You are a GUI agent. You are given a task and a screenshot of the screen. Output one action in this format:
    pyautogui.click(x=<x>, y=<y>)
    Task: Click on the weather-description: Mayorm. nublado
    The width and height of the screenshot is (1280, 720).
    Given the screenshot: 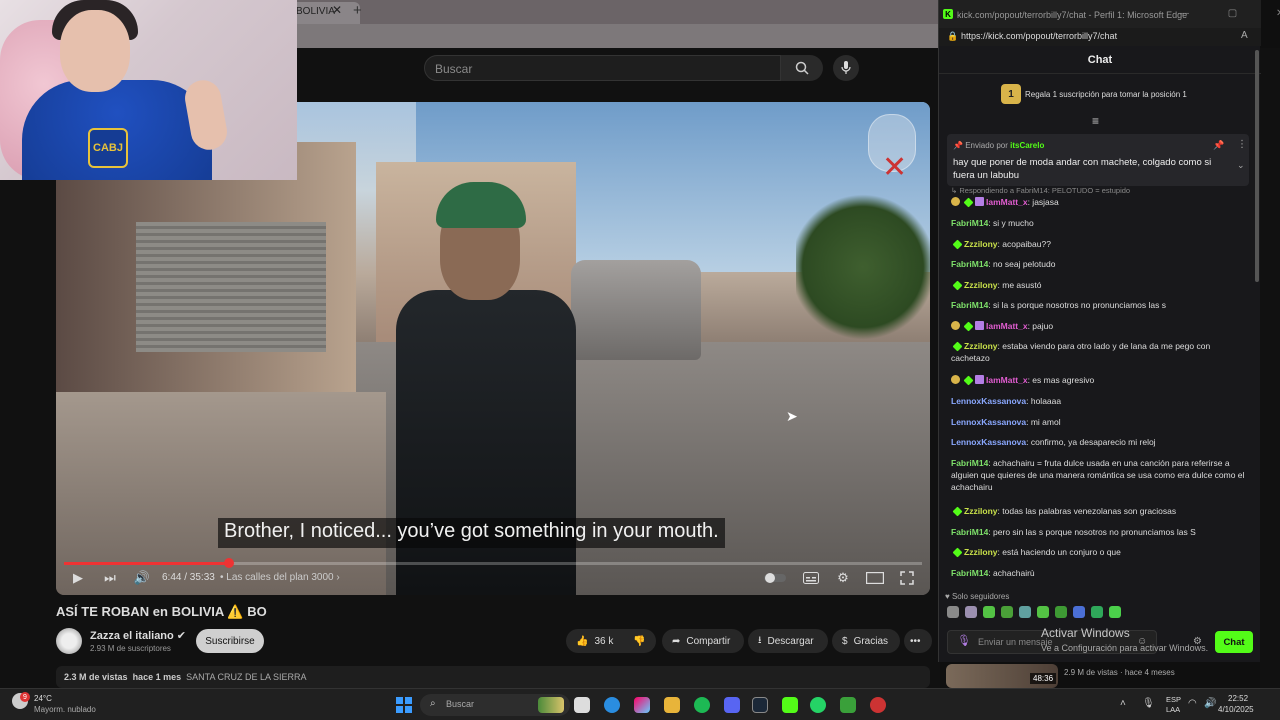 What is the action you would take?
    pyautogui.click(x=65, y=709)
    